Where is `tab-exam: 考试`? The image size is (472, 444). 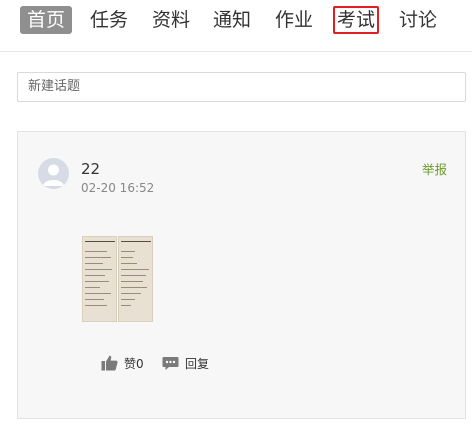 tab-exam: 考试 is located at coordinates (356, 20).